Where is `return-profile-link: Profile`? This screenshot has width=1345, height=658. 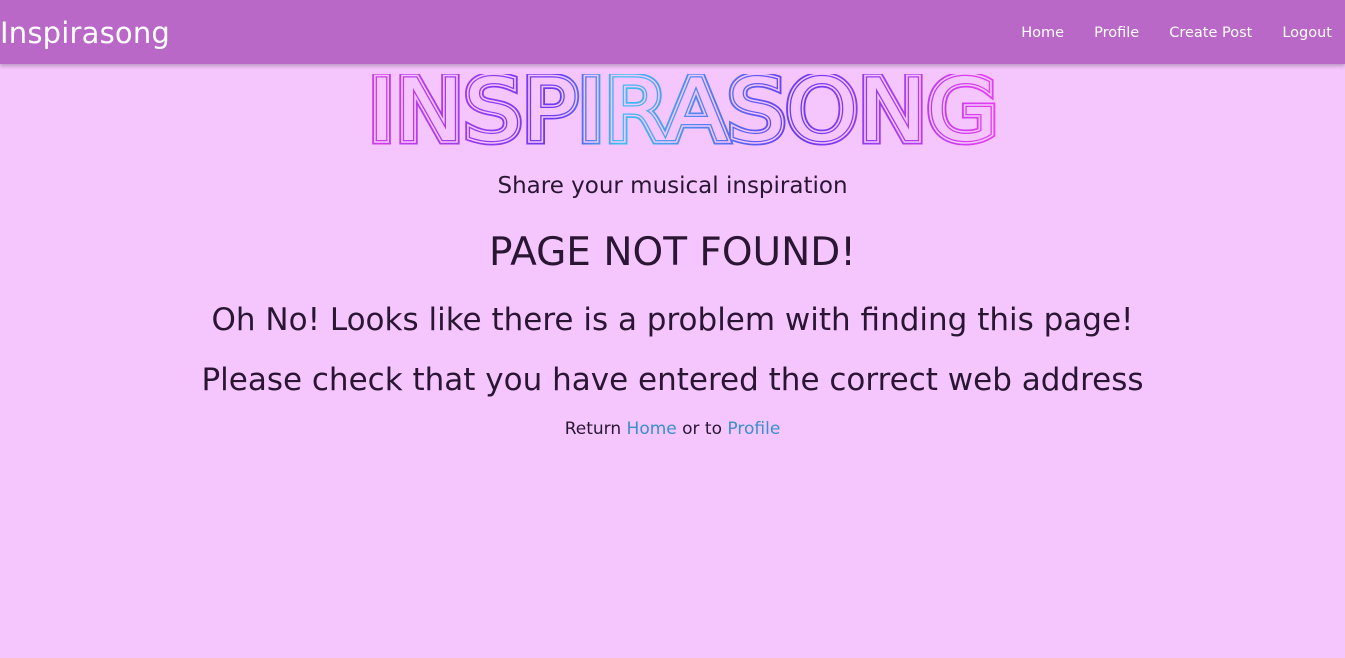 return-profile-link: Profile is located at coordinates (753, 429).